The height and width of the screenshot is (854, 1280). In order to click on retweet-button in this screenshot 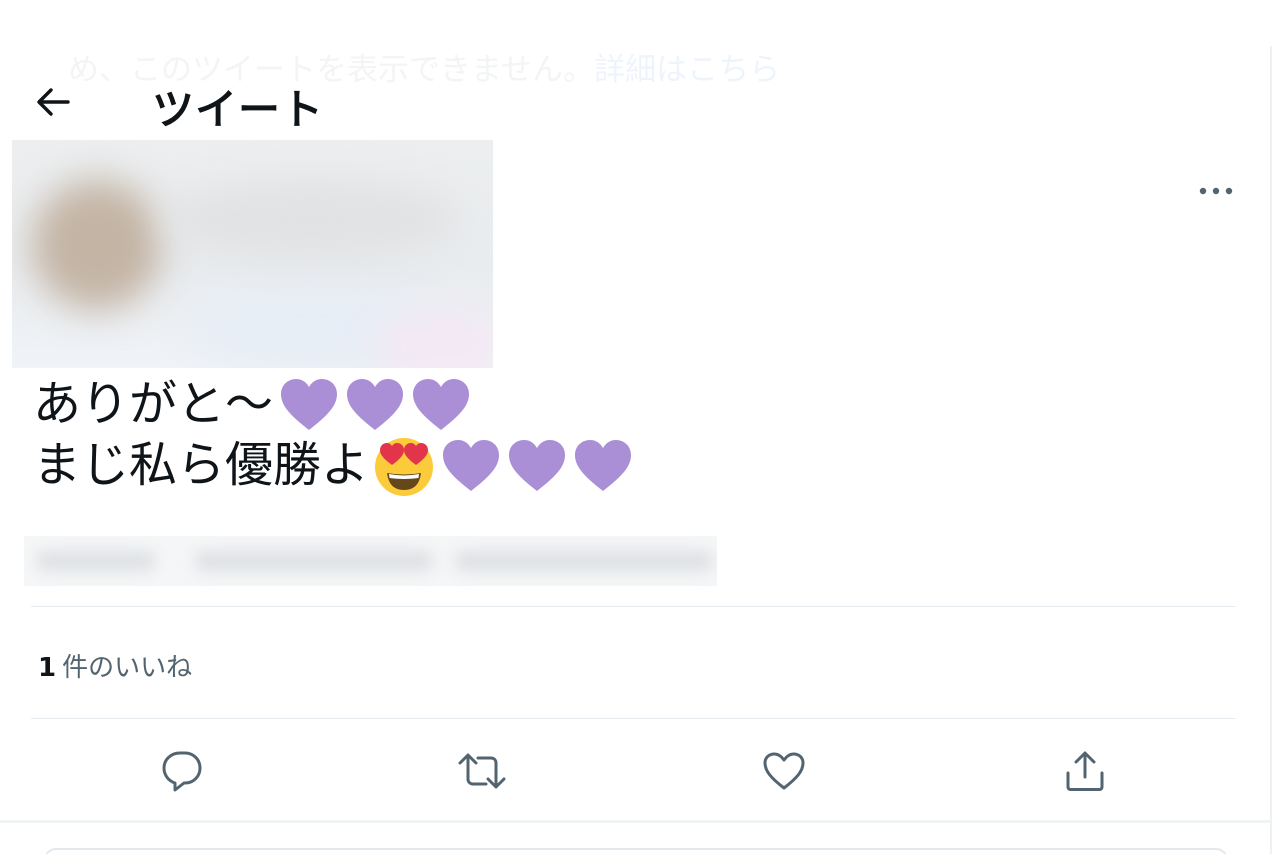, I will do `click(482, 771)`.